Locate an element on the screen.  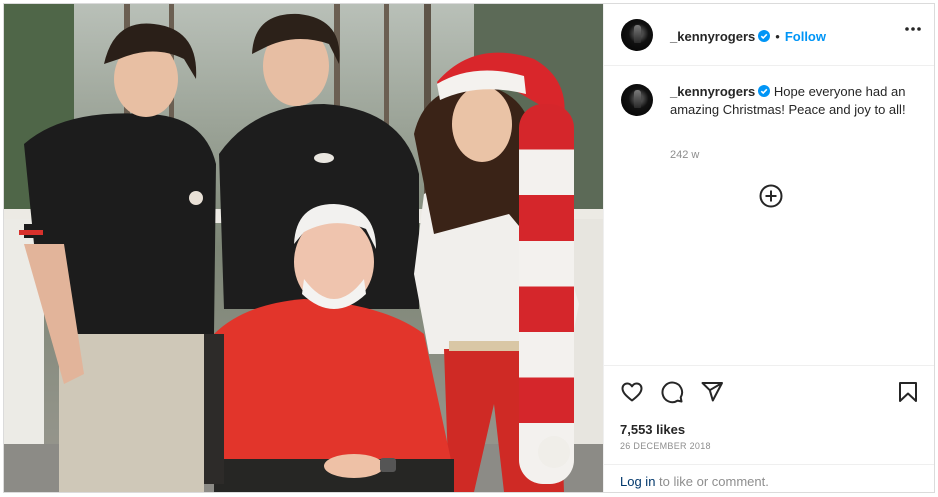
follow-button: Follow is located at coordinates (805, 36).